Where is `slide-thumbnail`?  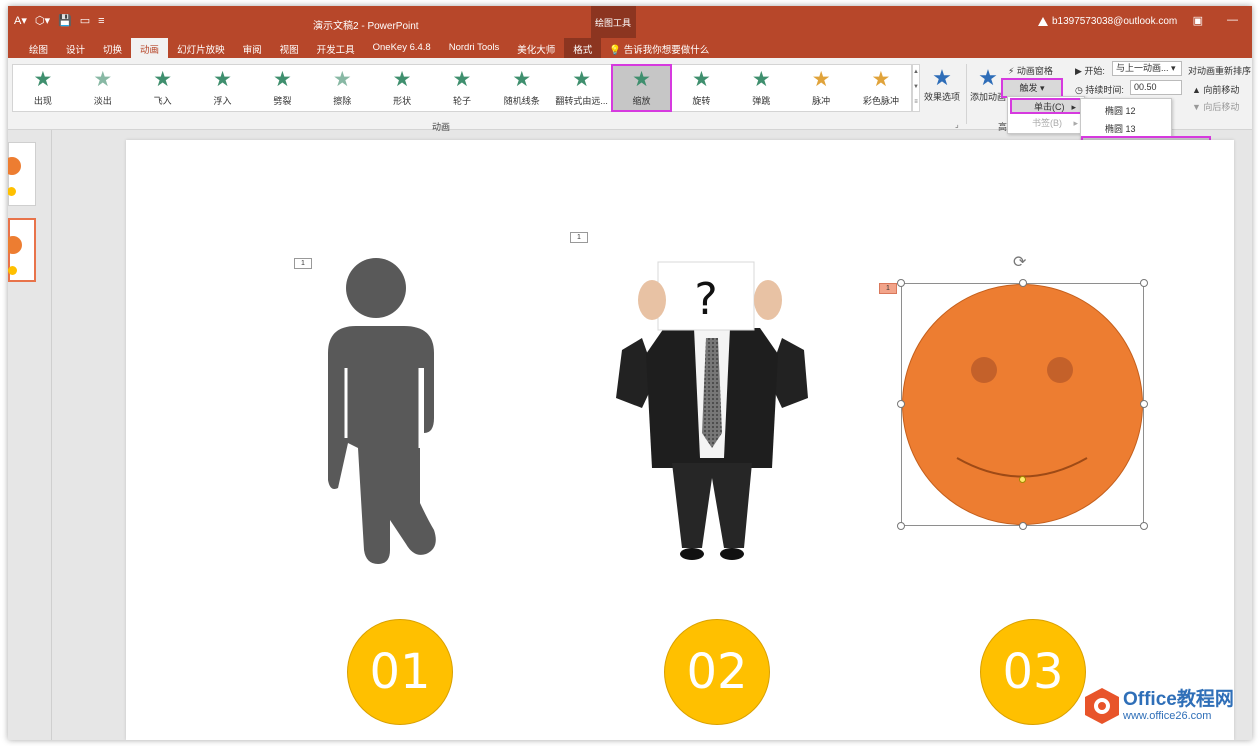 slide-thumbnail is located at coordinates (22, 174).